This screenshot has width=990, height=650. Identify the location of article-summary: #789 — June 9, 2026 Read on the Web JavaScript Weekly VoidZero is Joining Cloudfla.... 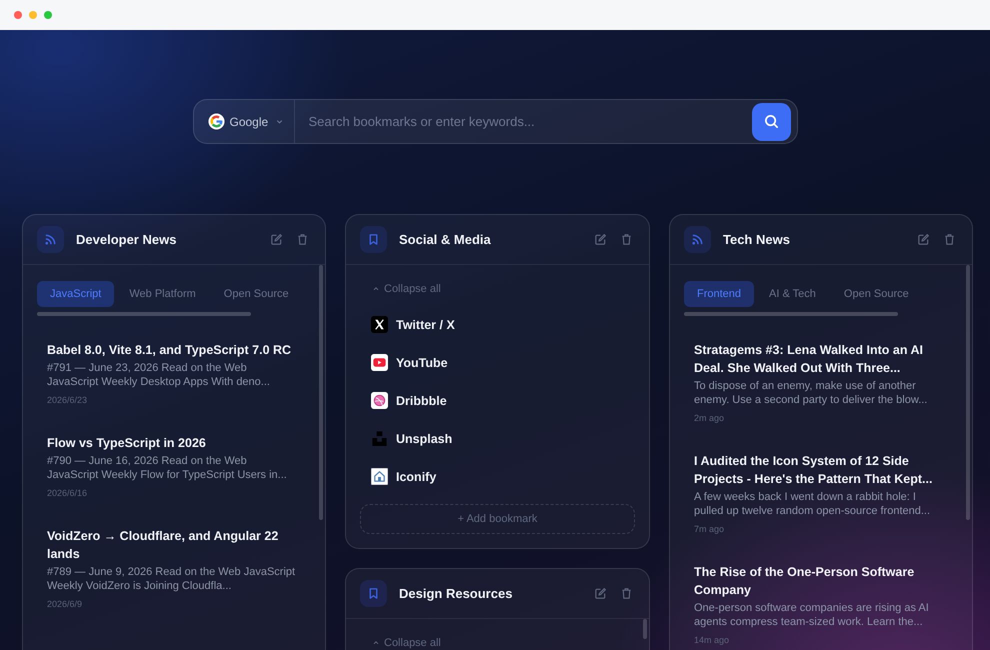
(171, 579).